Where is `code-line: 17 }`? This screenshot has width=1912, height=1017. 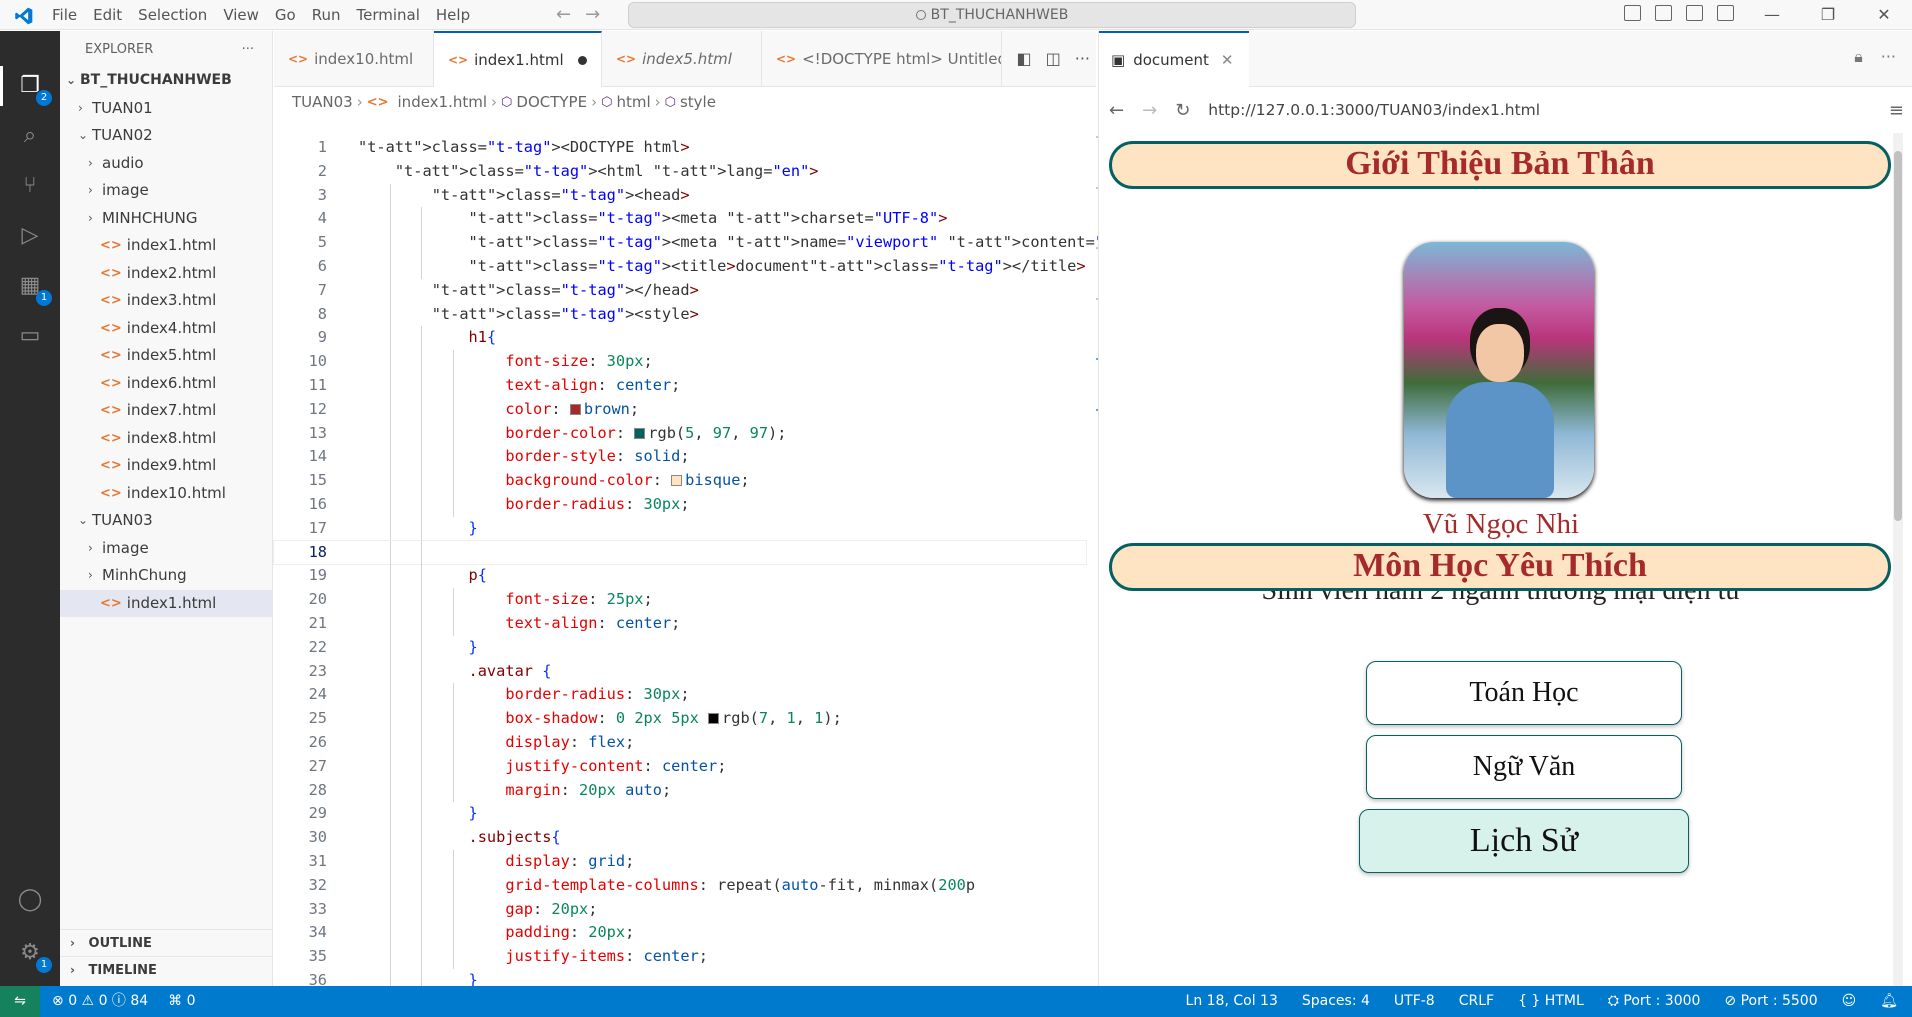
code-line: 17 } is located at coordinates (680, 528).